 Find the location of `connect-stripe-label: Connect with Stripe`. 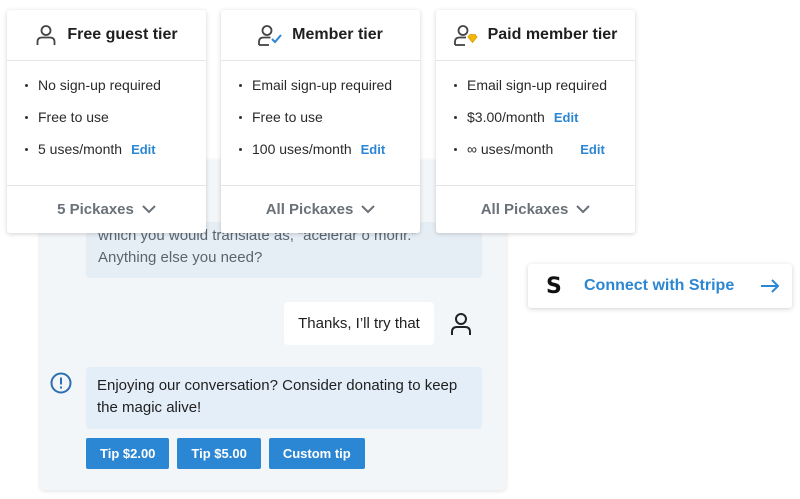

connect-stripe-label: Connect with Stripe is located at coordinates (659, 285).